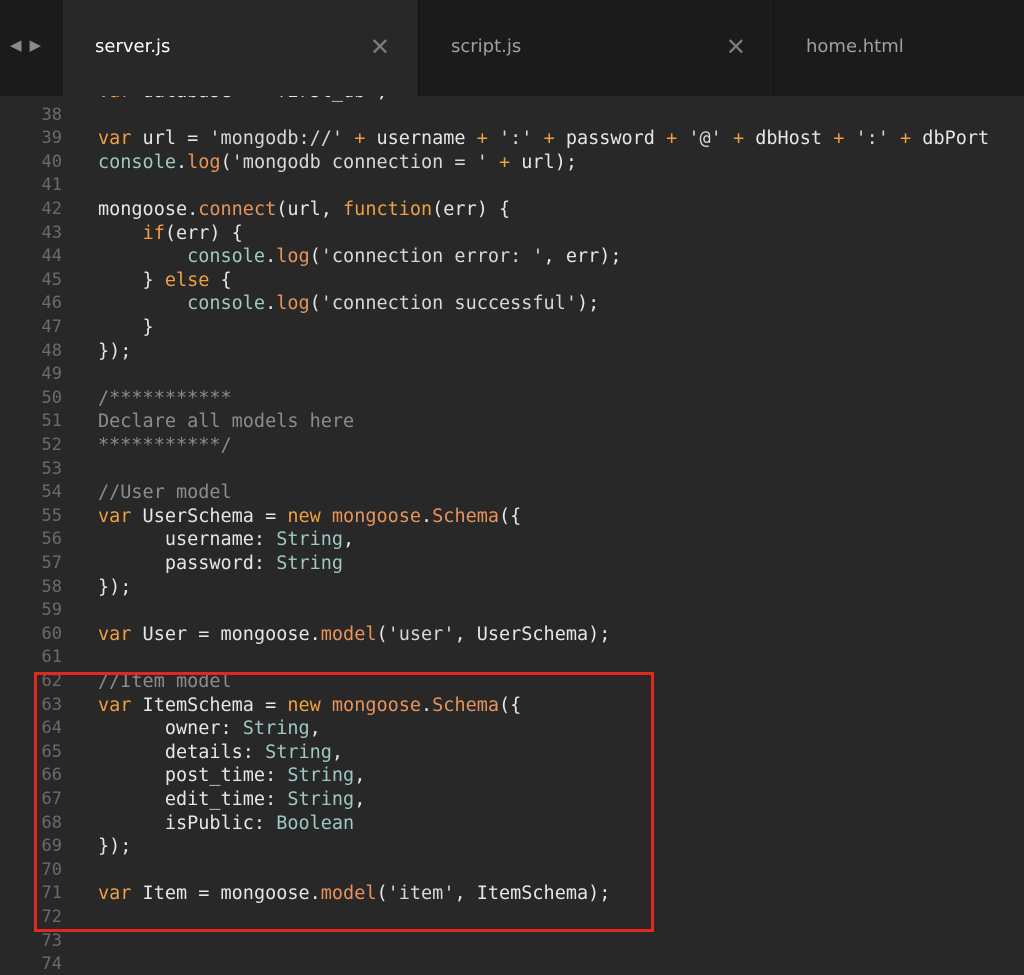 Image resolution: width=1024 pixels, height=975 pixels. I want to click on code-line: 48});, so click(512, 352).